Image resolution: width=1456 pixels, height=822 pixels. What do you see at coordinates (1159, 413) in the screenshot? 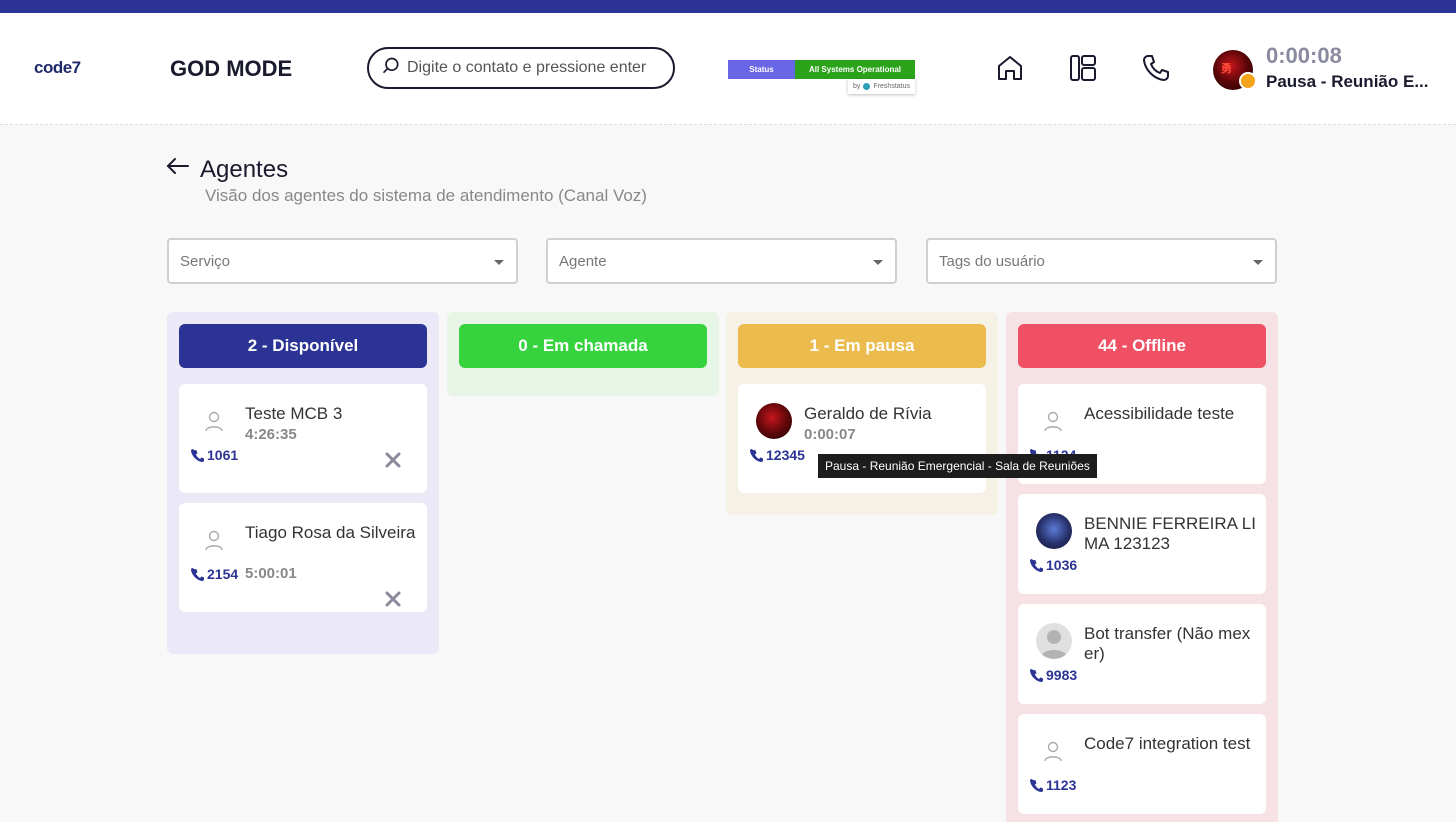
I see `agent-name: Acessibilidade teste` at bounding box center [1159, 413].